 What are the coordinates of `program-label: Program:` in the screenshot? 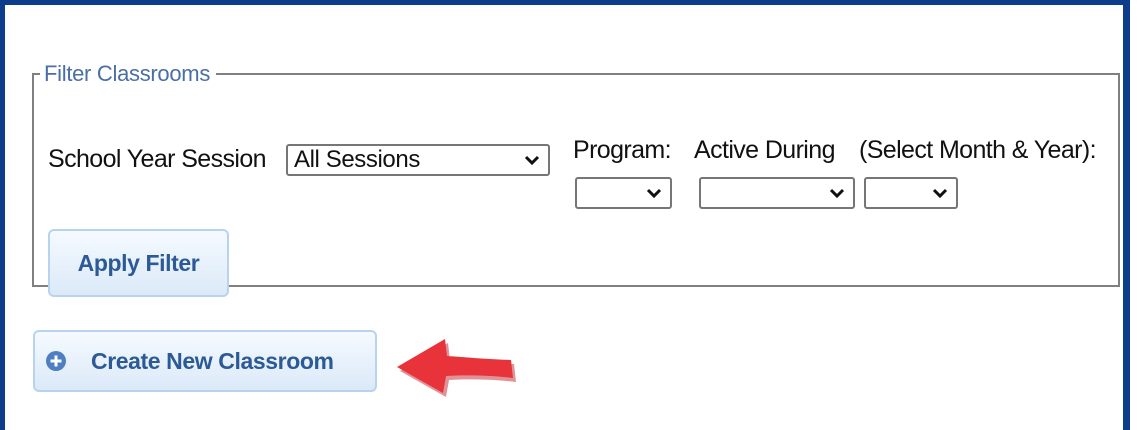 It's located at (622, 150).